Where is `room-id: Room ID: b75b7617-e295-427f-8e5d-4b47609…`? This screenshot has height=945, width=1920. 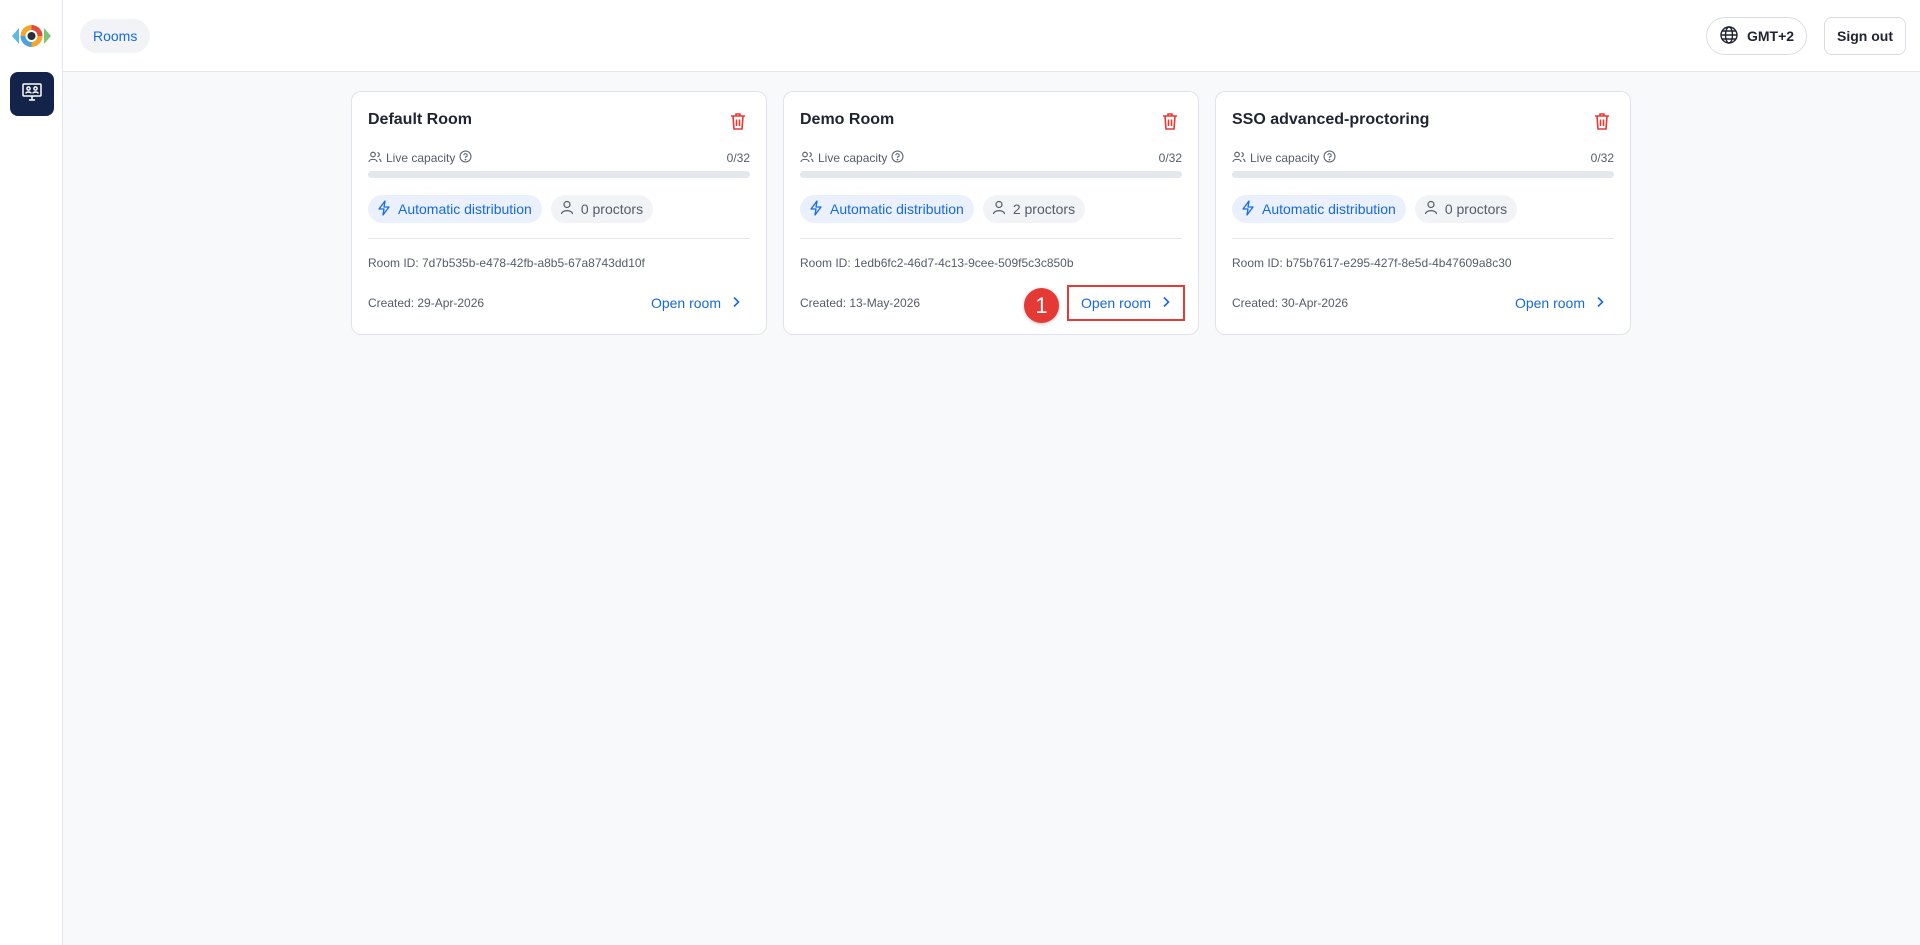 room-id: Room ID: b75b7617-e295-427f-8e5d-4b47609… is located at coordinates (1372, 263).